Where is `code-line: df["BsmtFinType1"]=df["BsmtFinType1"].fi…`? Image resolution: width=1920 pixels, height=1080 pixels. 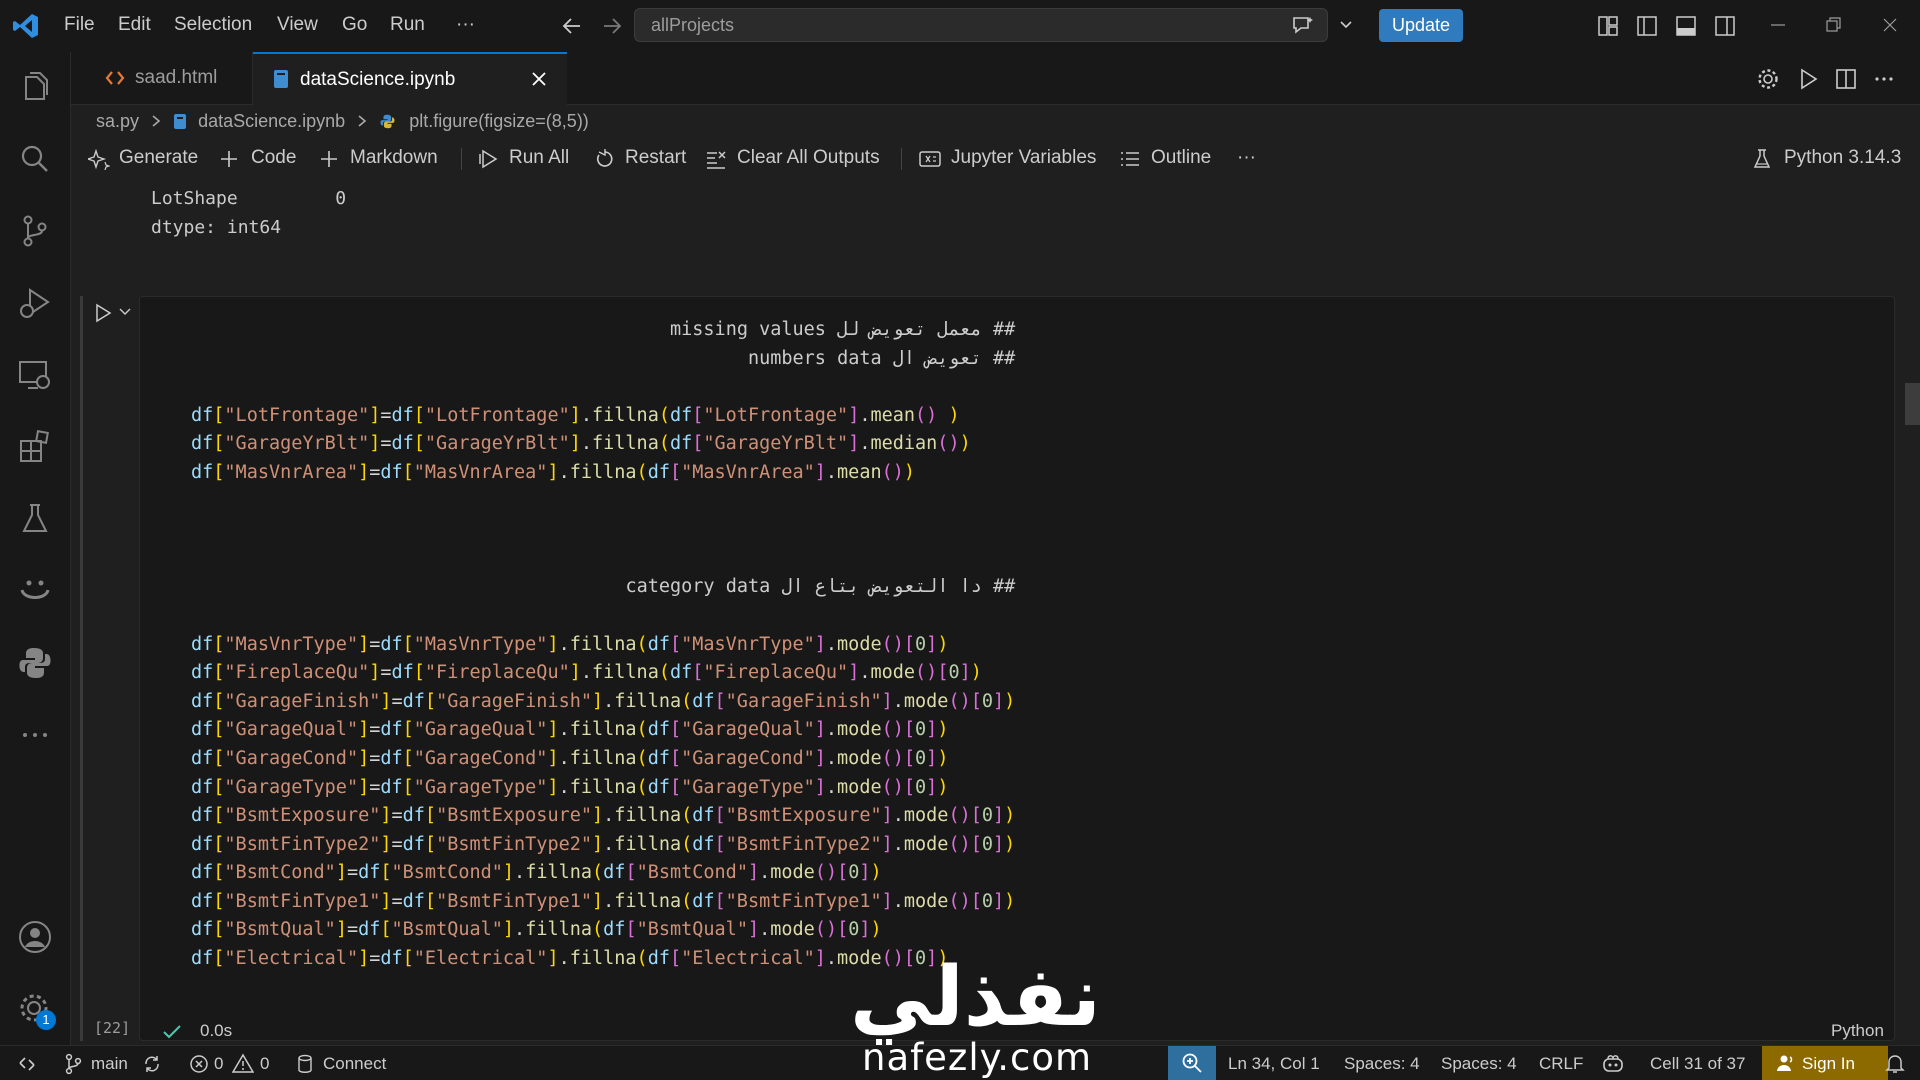 code-line: df["BsmtFinType1"]=df["BsmtFinType1"].fi… is located at coordinates (603, 901).